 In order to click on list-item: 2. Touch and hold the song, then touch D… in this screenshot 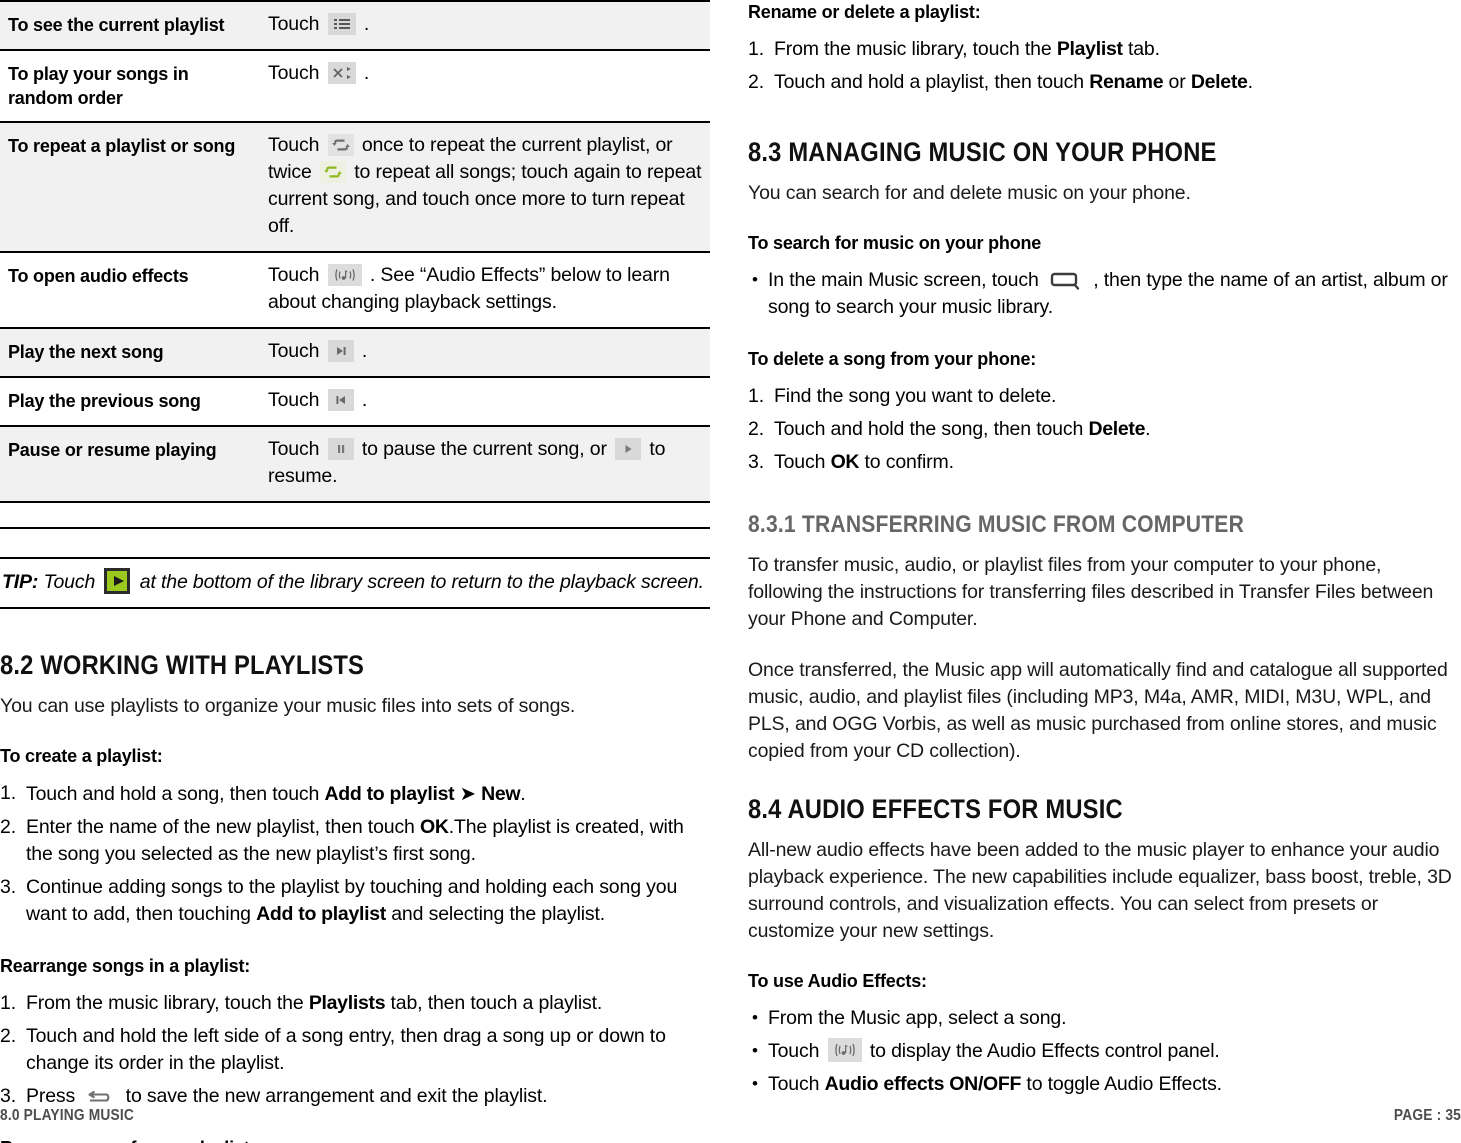, I will do `click(1103, 429)`.